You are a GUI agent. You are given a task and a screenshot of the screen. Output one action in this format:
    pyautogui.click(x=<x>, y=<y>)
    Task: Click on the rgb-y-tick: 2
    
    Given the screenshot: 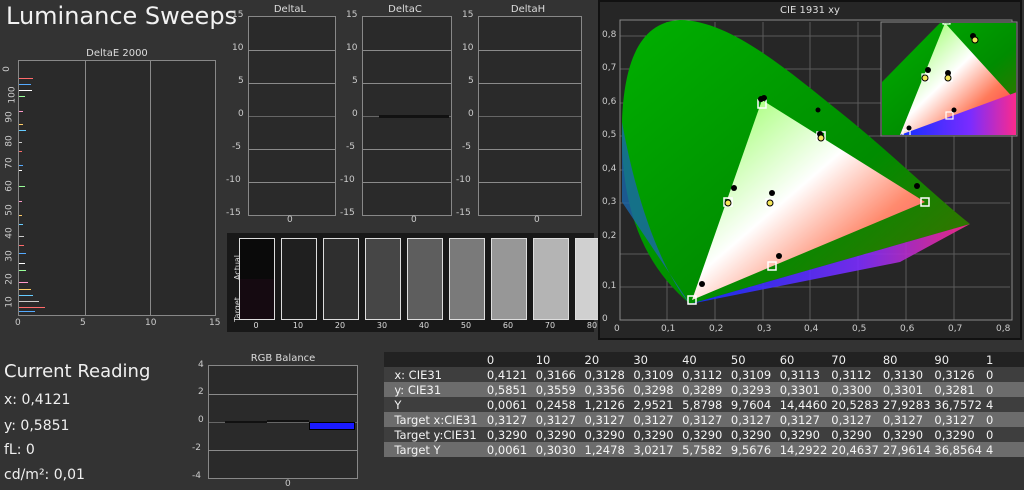 What is the action you would take?
    pyautogui.click(x=201, y=392)
    